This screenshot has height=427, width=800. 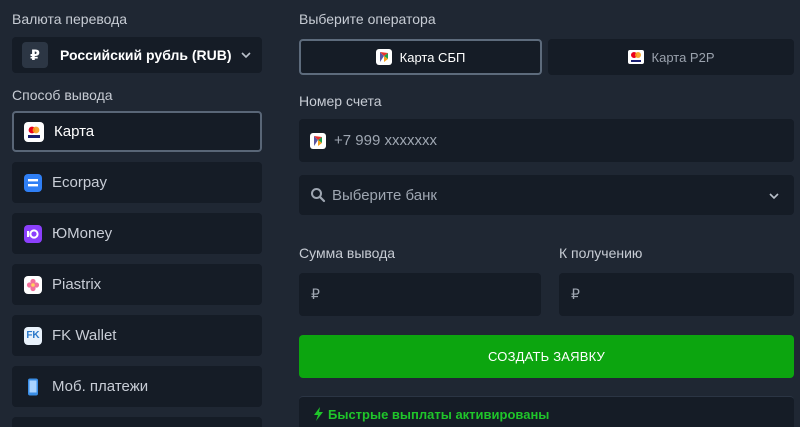 I want to click on bank-placeholder: Выберите банк, so click(x=384, y=195).